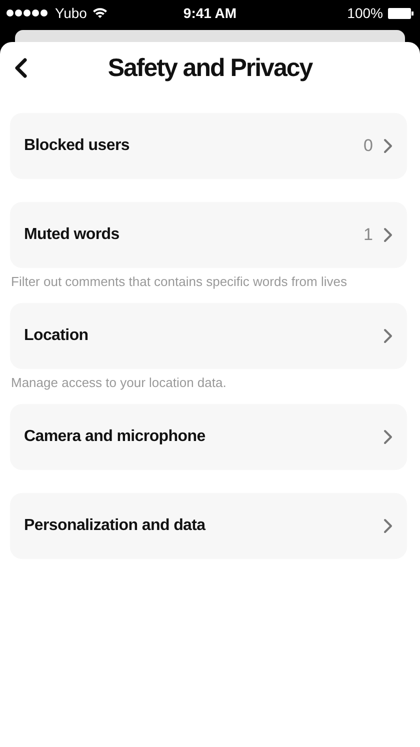 This screenshot has width=420, height=747. I want to click on row-label: Muted words, so click(72, 235).